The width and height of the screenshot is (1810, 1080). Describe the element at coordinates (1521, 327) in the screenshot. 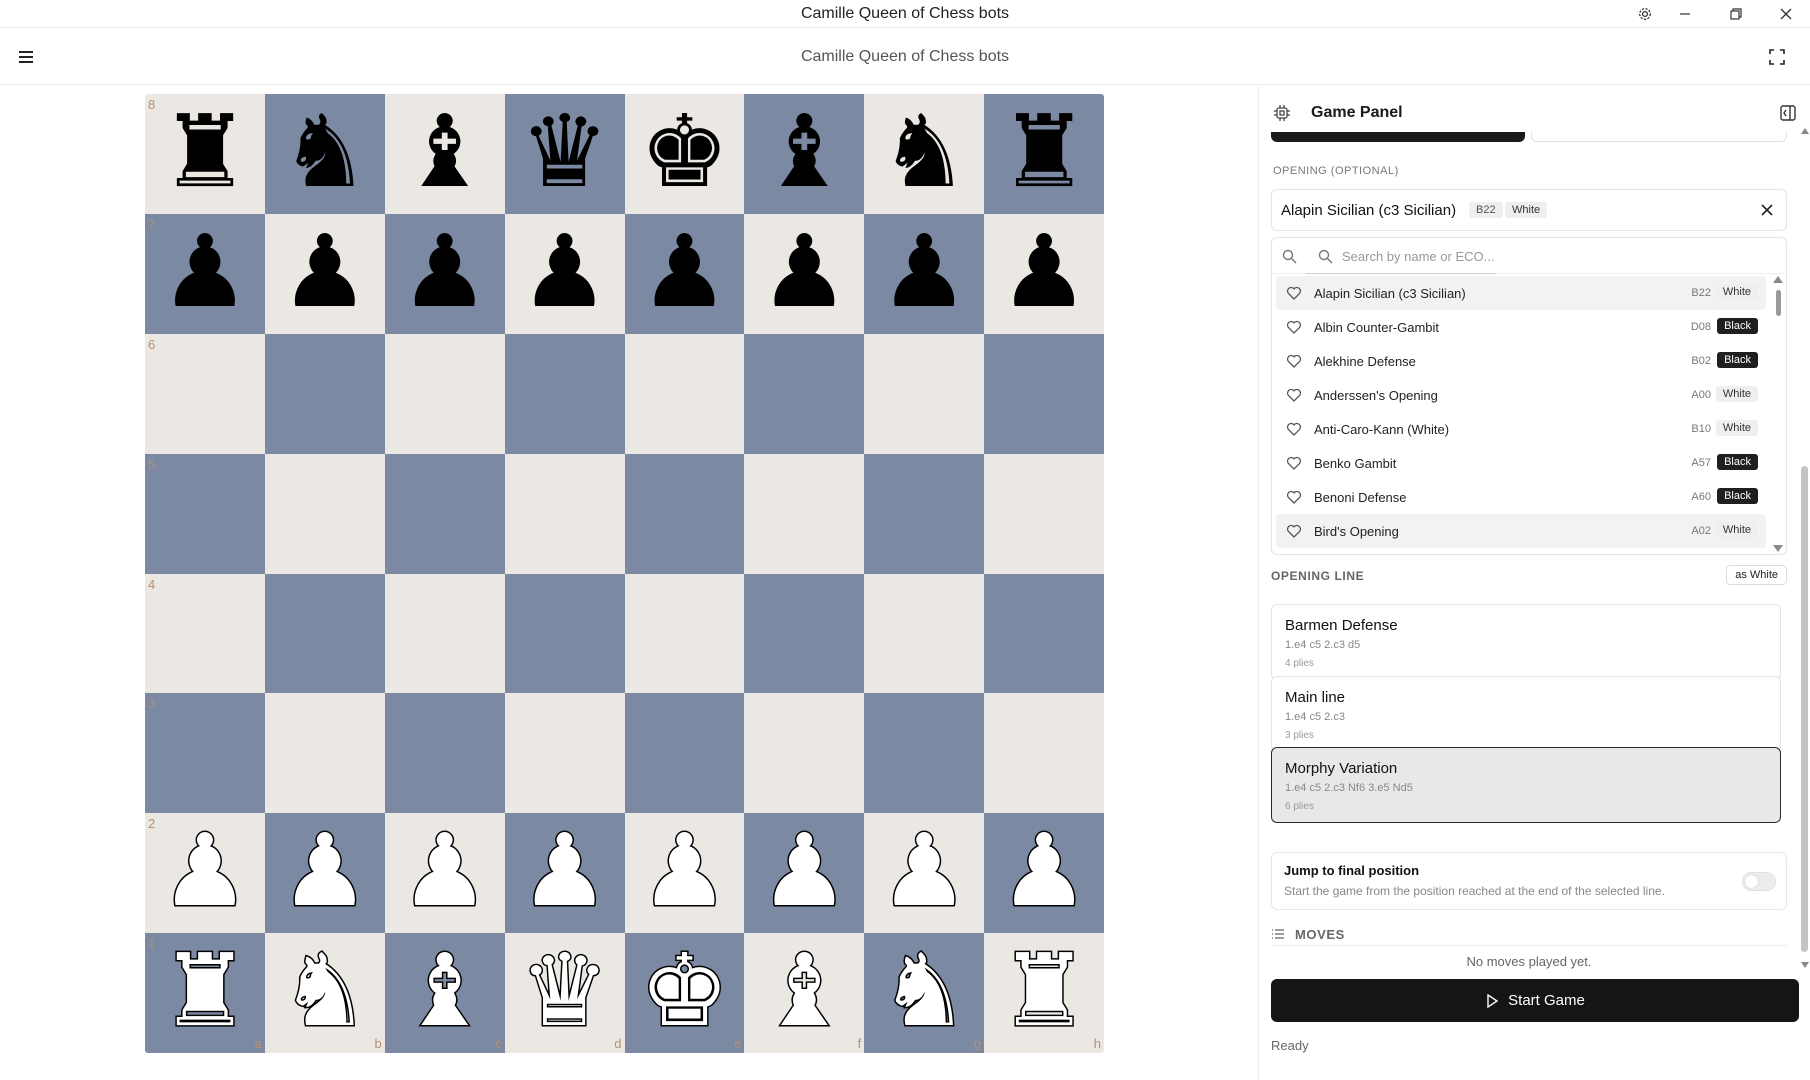

I see `opening-list-item: Albin Counter-Gambit D08 Black` at that location.